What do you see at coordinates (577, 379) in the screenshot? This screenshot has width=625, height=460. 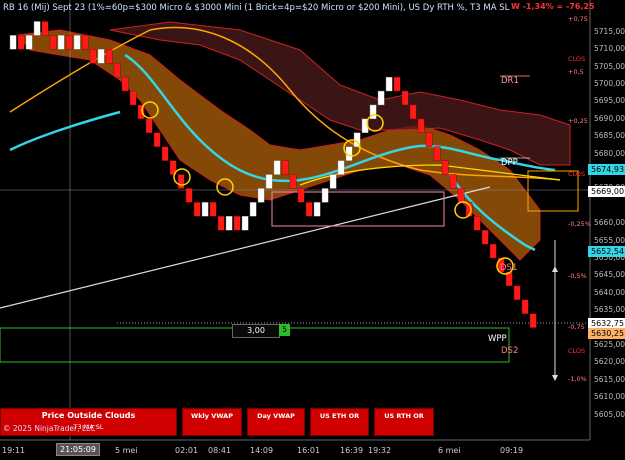 I see `pct-label-m1: -1,0%` at bounding box center [577, 379].